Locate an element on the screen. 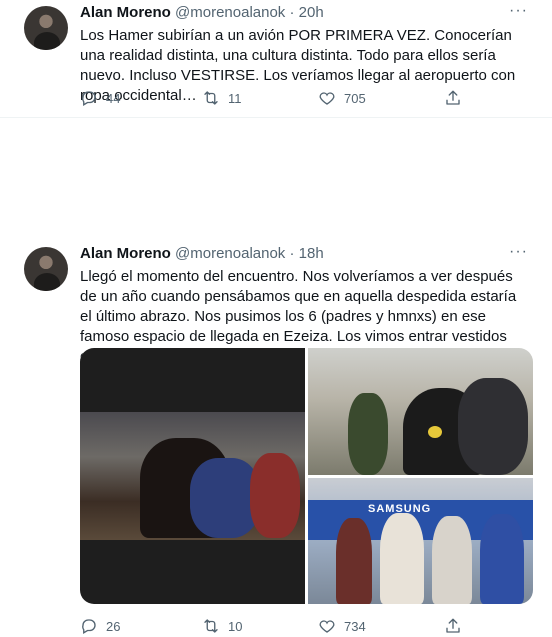 The height and width of the screenshot is (637, 552). like-count: 734 is located at coordinates (355, 626).